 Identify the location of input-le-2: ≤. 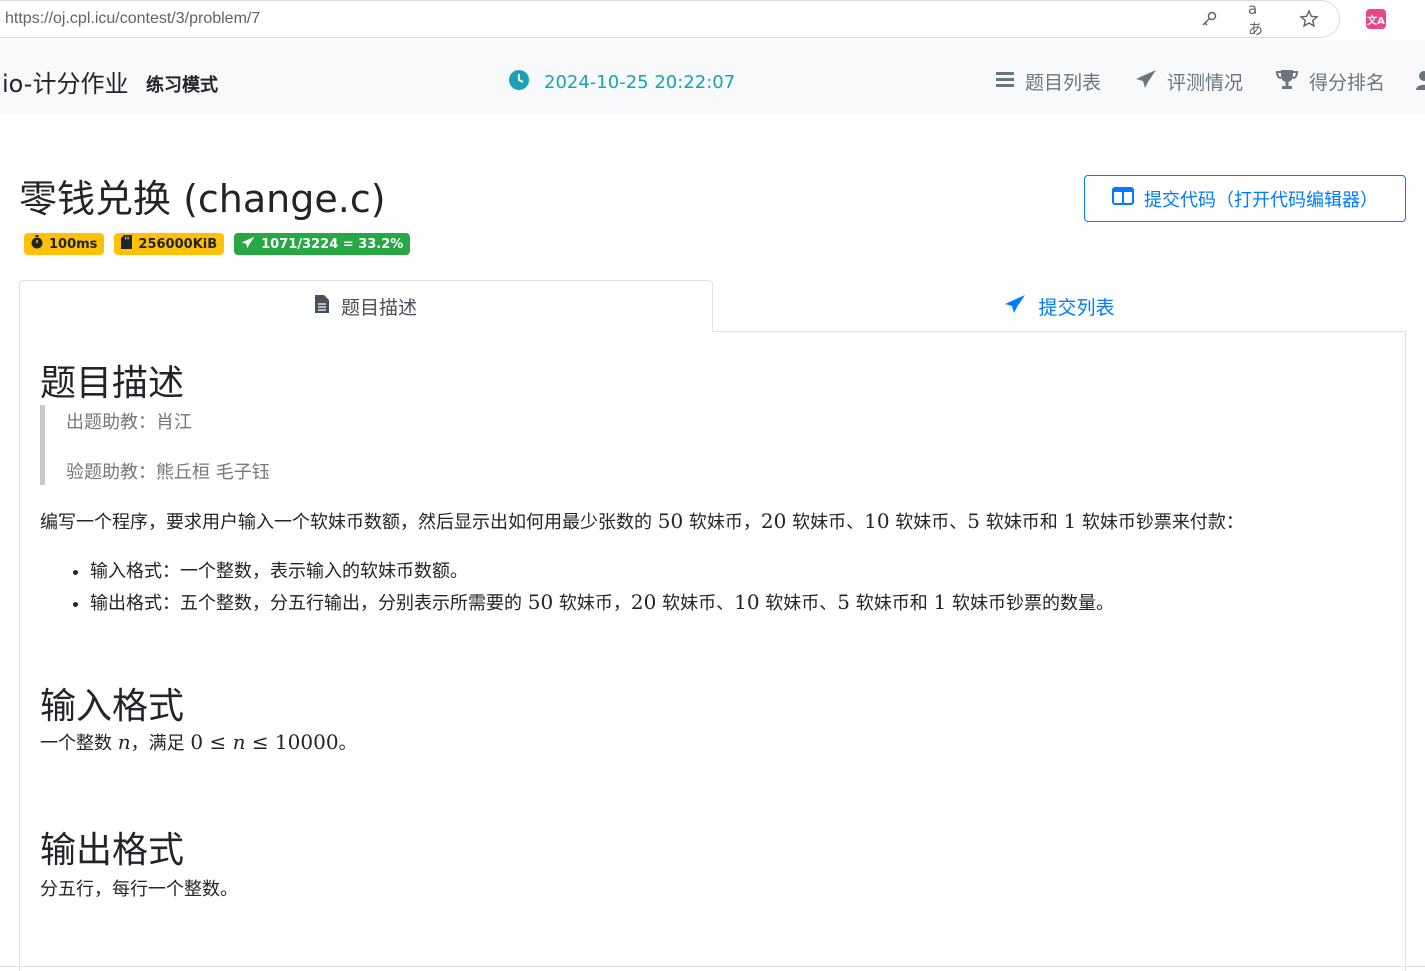
(260, 742).